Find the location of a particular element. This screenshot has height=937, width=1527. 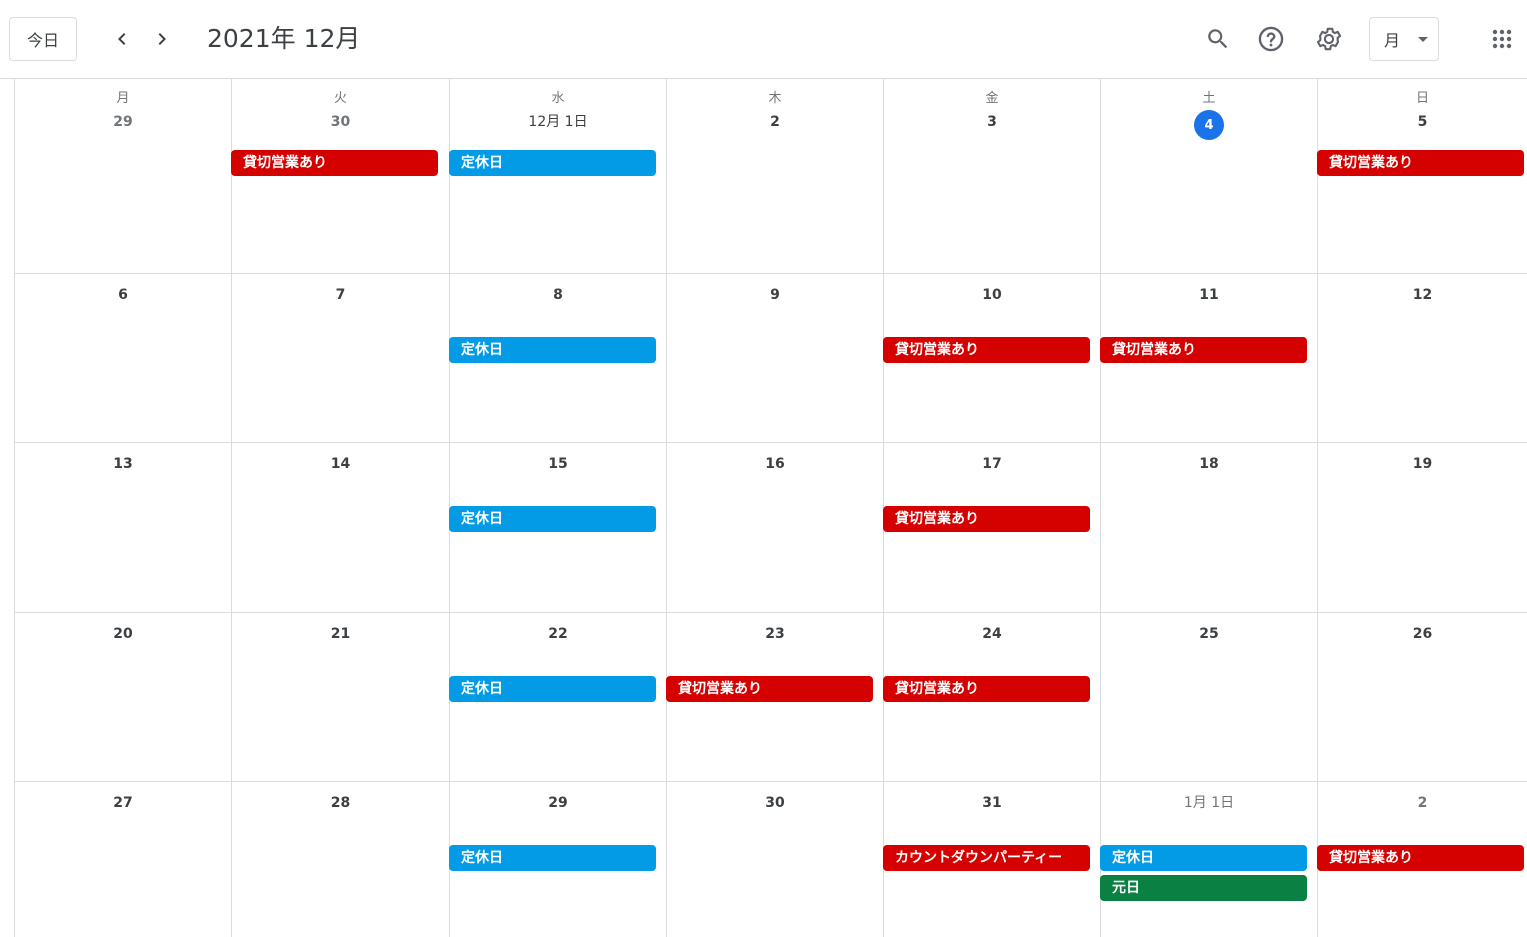

day-cell: 31 カウントダウンパーティー is located at coordinates (992, 859).